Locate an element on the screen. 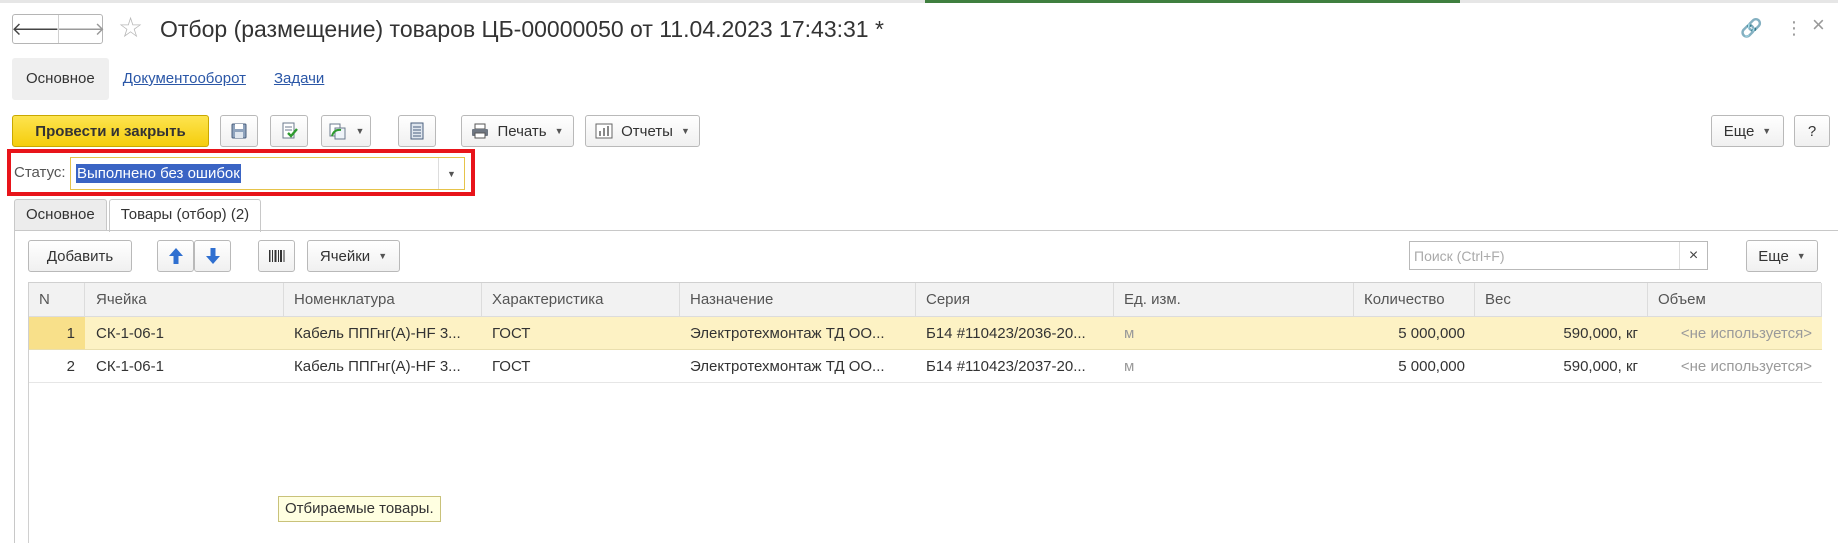 The image size is (1838, 543). row-number: 1 is located at coordinates (57, 333).